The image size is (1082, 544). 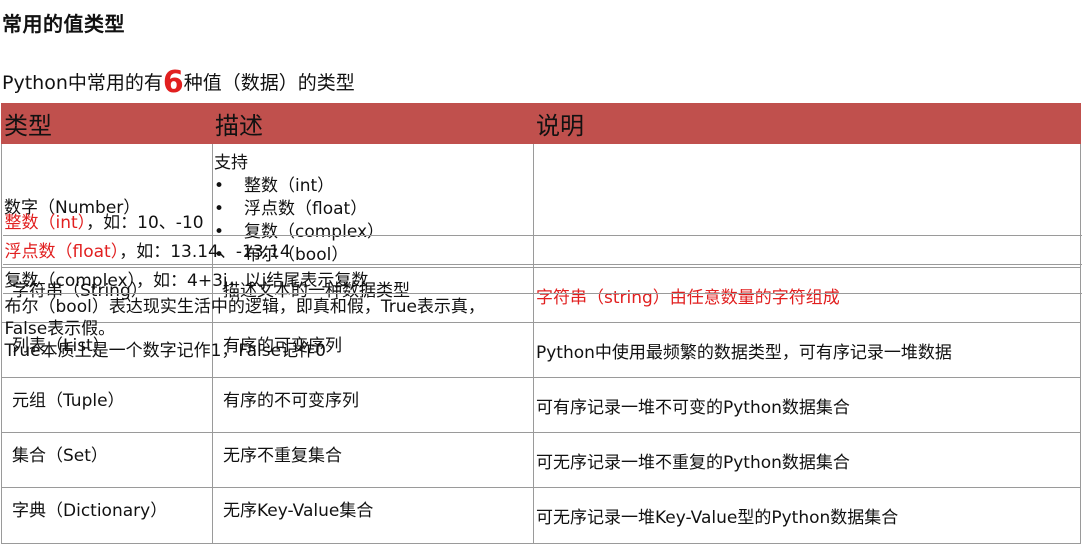 I want to click on note-cell: 可无序记录一堆不重复的Python数据集合, so click(x=807, y=460).